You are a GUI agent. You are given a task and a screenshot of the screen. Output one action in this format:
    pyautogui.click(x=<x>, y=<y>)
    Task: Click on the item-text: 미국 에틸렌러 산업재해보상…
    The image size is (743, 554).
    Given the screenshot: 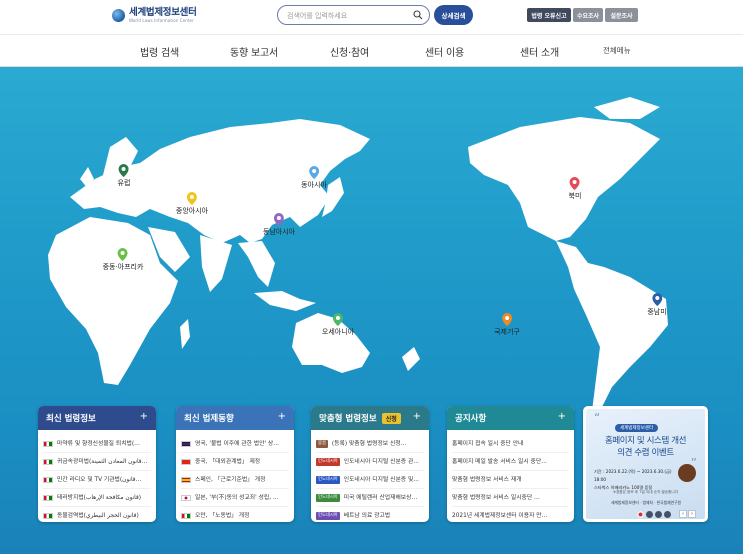 What is the action you would take?
    pyautogui.click(x=380, y=497)
    